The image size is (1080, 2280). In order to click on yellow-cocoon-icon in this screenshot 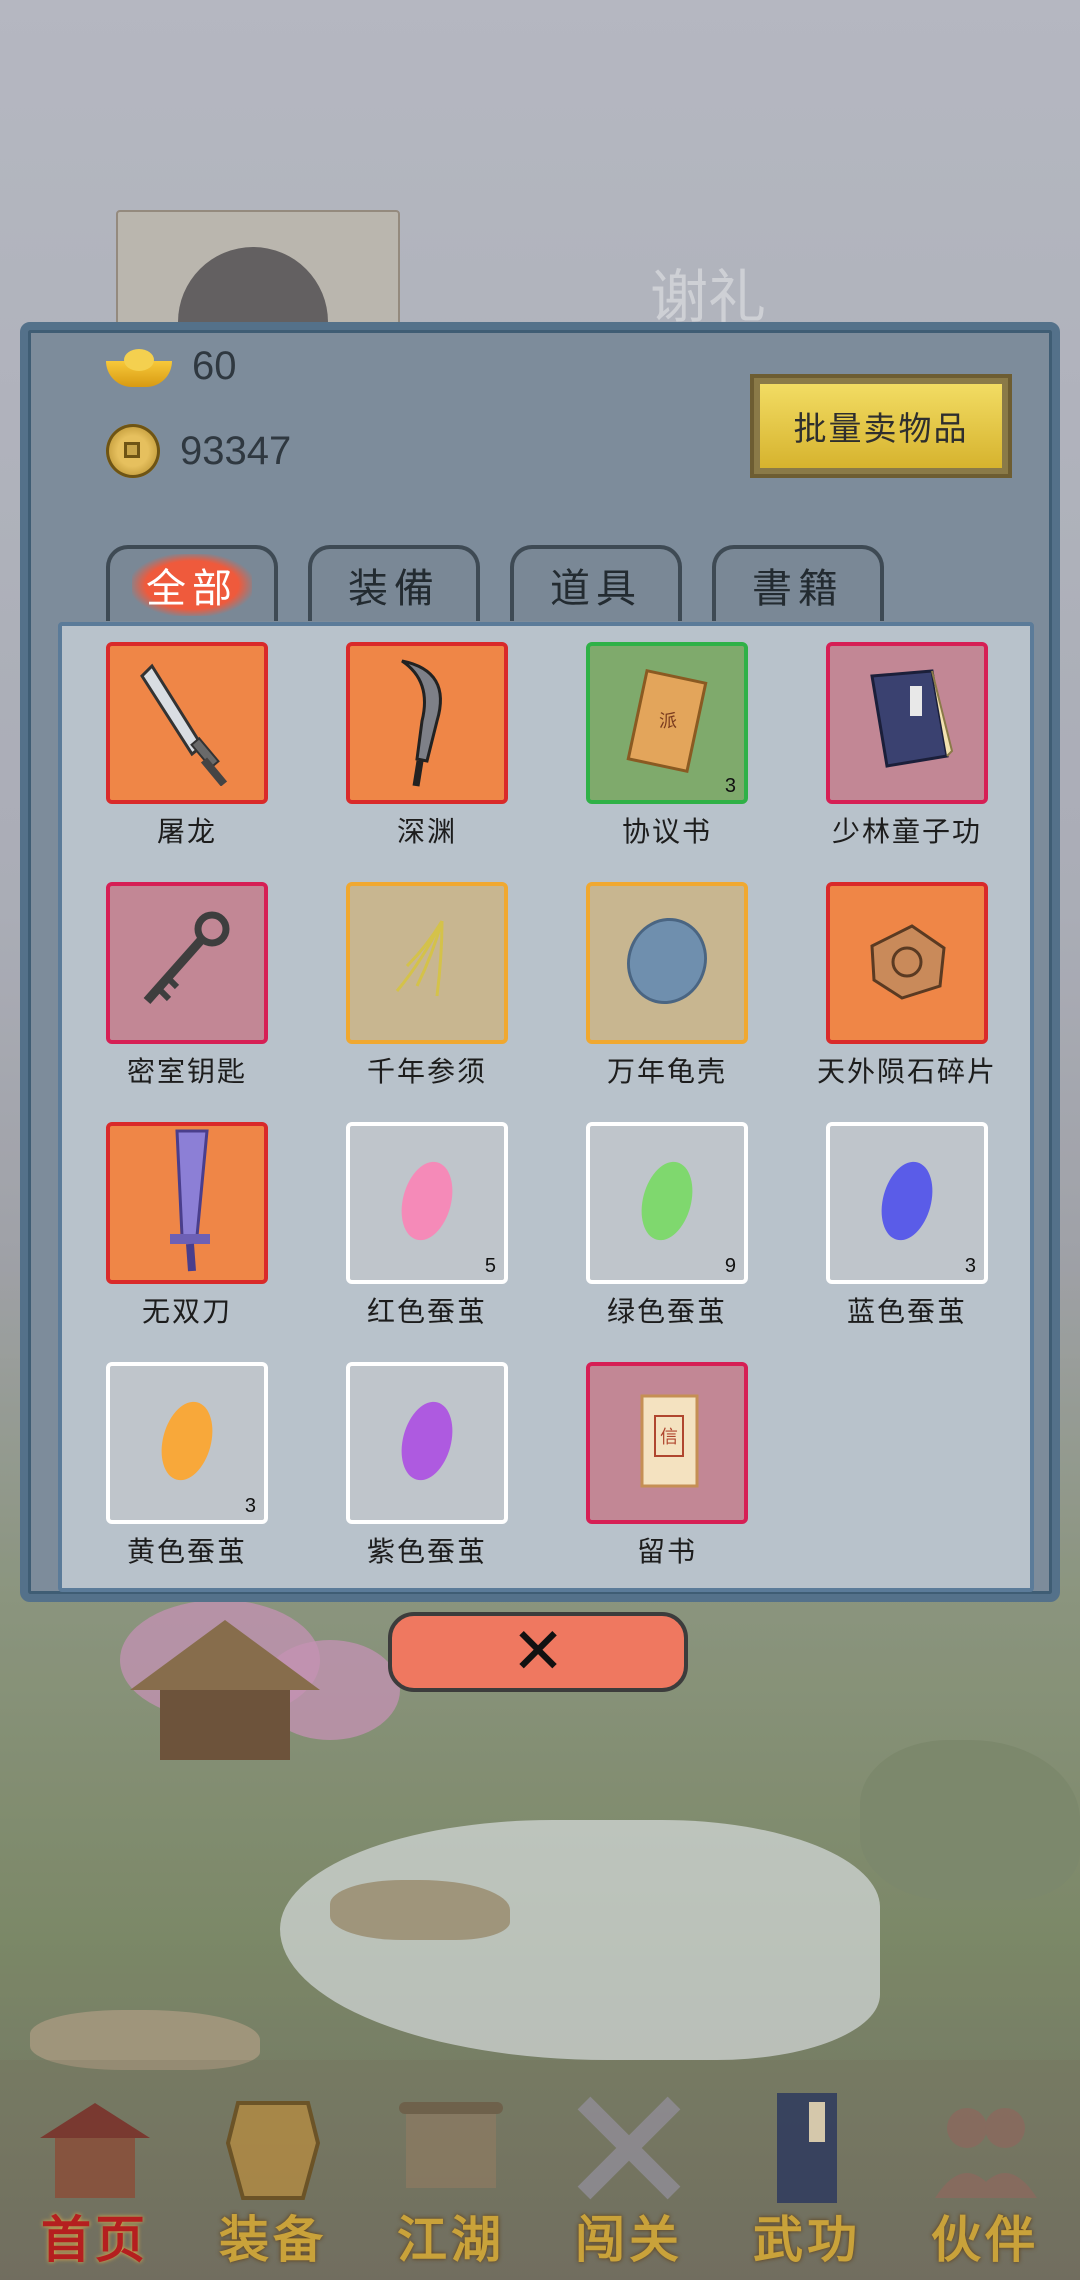, I will do `click(187, 1443)`.